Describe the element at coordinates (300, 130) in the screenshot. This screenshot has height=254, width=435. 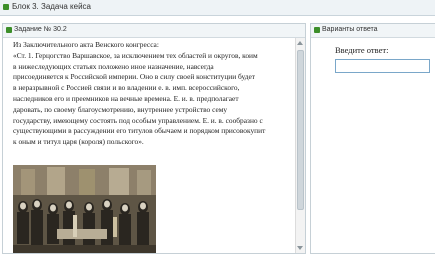
I see `scrollbar-thumb` at that location.